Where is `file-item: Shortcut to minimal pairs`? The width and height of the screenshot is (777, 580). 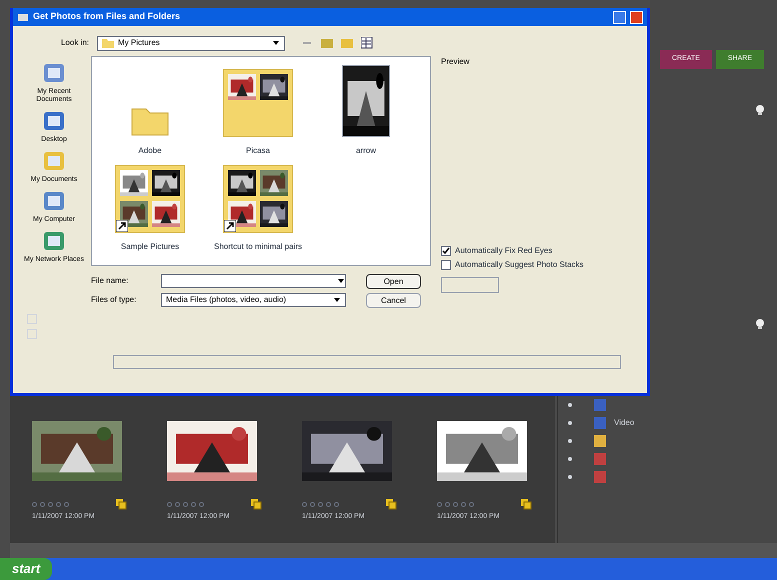
file-item: Shortcut to minimal pairs is located at coordinates (258, 207).